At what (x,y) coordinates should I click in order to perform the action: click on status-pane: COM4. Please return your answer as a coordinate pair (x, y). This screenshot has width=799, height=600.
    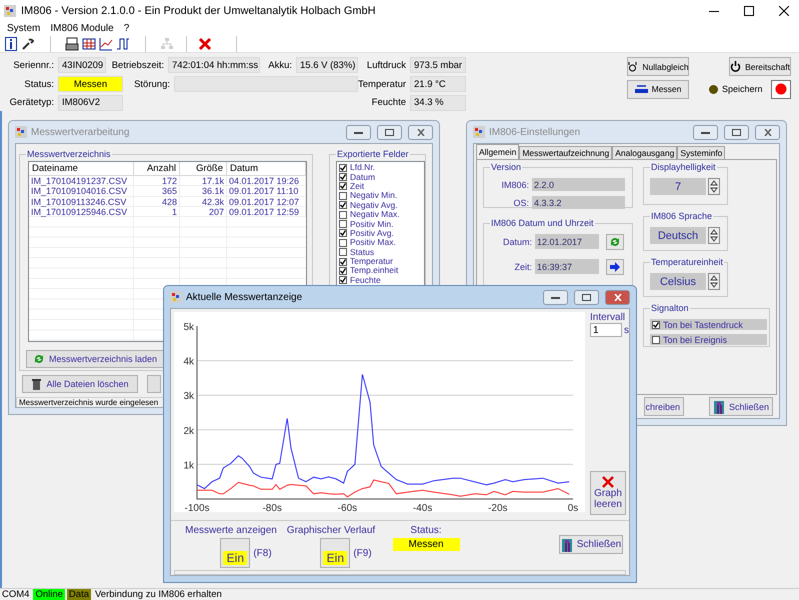
    Looking at the image, I should click on (15, 594).